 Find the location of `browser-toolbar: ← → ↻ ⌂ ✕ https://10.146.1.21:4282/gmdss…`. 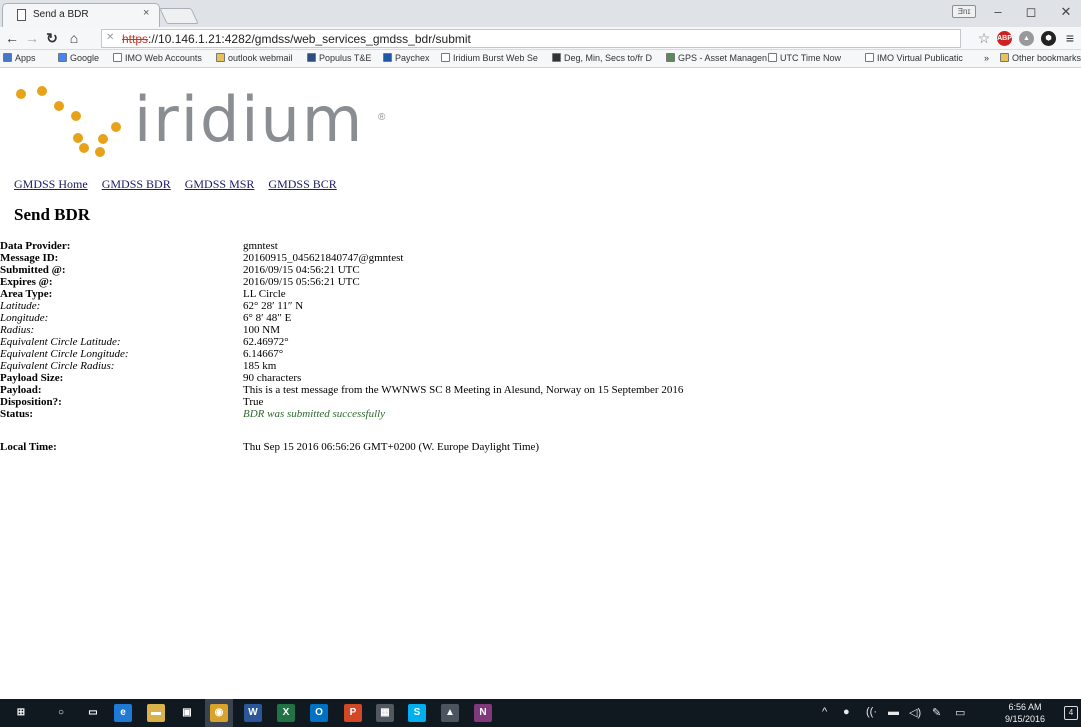

browser-toolbar: ← → ↻ ⌂ ✕ https://10.146.1.21:4282/gmdss… is located at coordinates (540, 38).